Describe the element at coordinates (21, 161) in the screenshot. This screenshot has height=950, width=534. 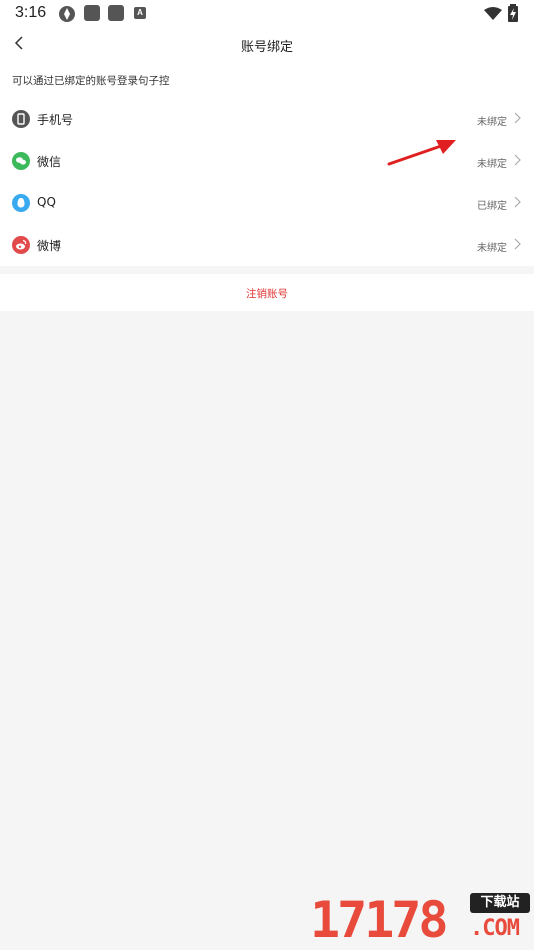
I see `wechat-icon` at that location.